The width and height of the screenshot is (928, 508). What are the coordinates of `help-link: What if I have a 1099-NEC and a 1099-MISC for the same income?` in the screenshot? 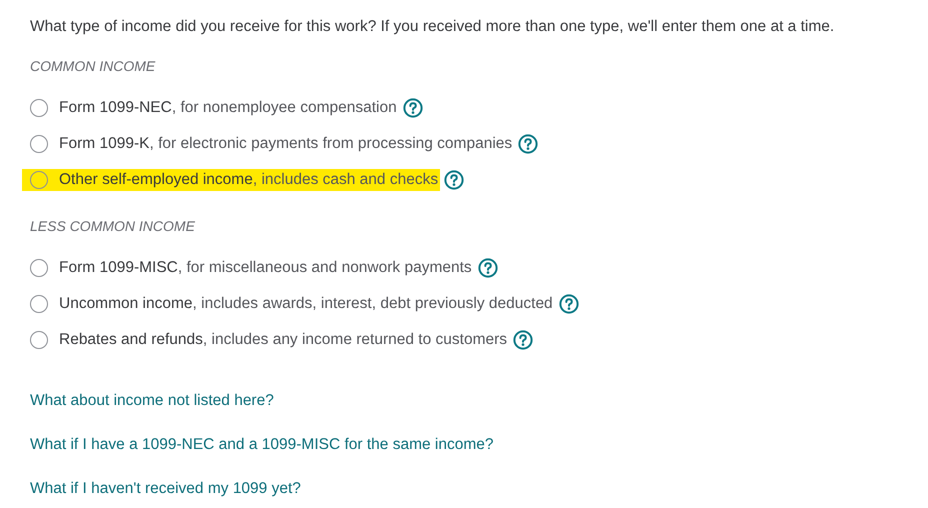 It's located at (262, 445).